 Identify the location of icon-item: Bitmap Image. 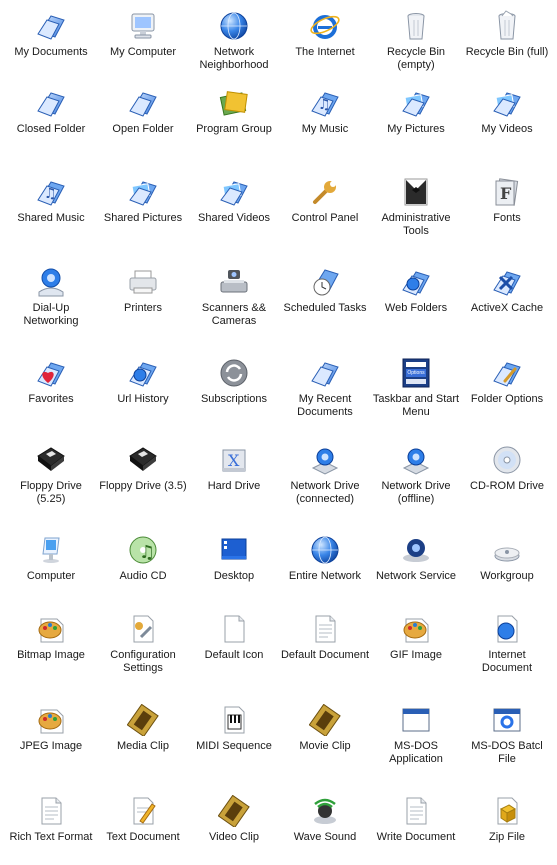
(51, 643).